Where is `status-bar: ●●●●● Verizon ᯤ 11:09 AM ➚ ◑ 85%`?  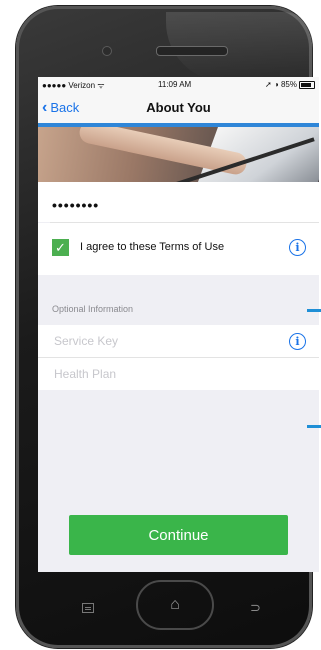
status-bar: ●●●●● Verizon ᯤ 11:09 AM ➚ ◑ 85% is located at coordinates (178, 85).